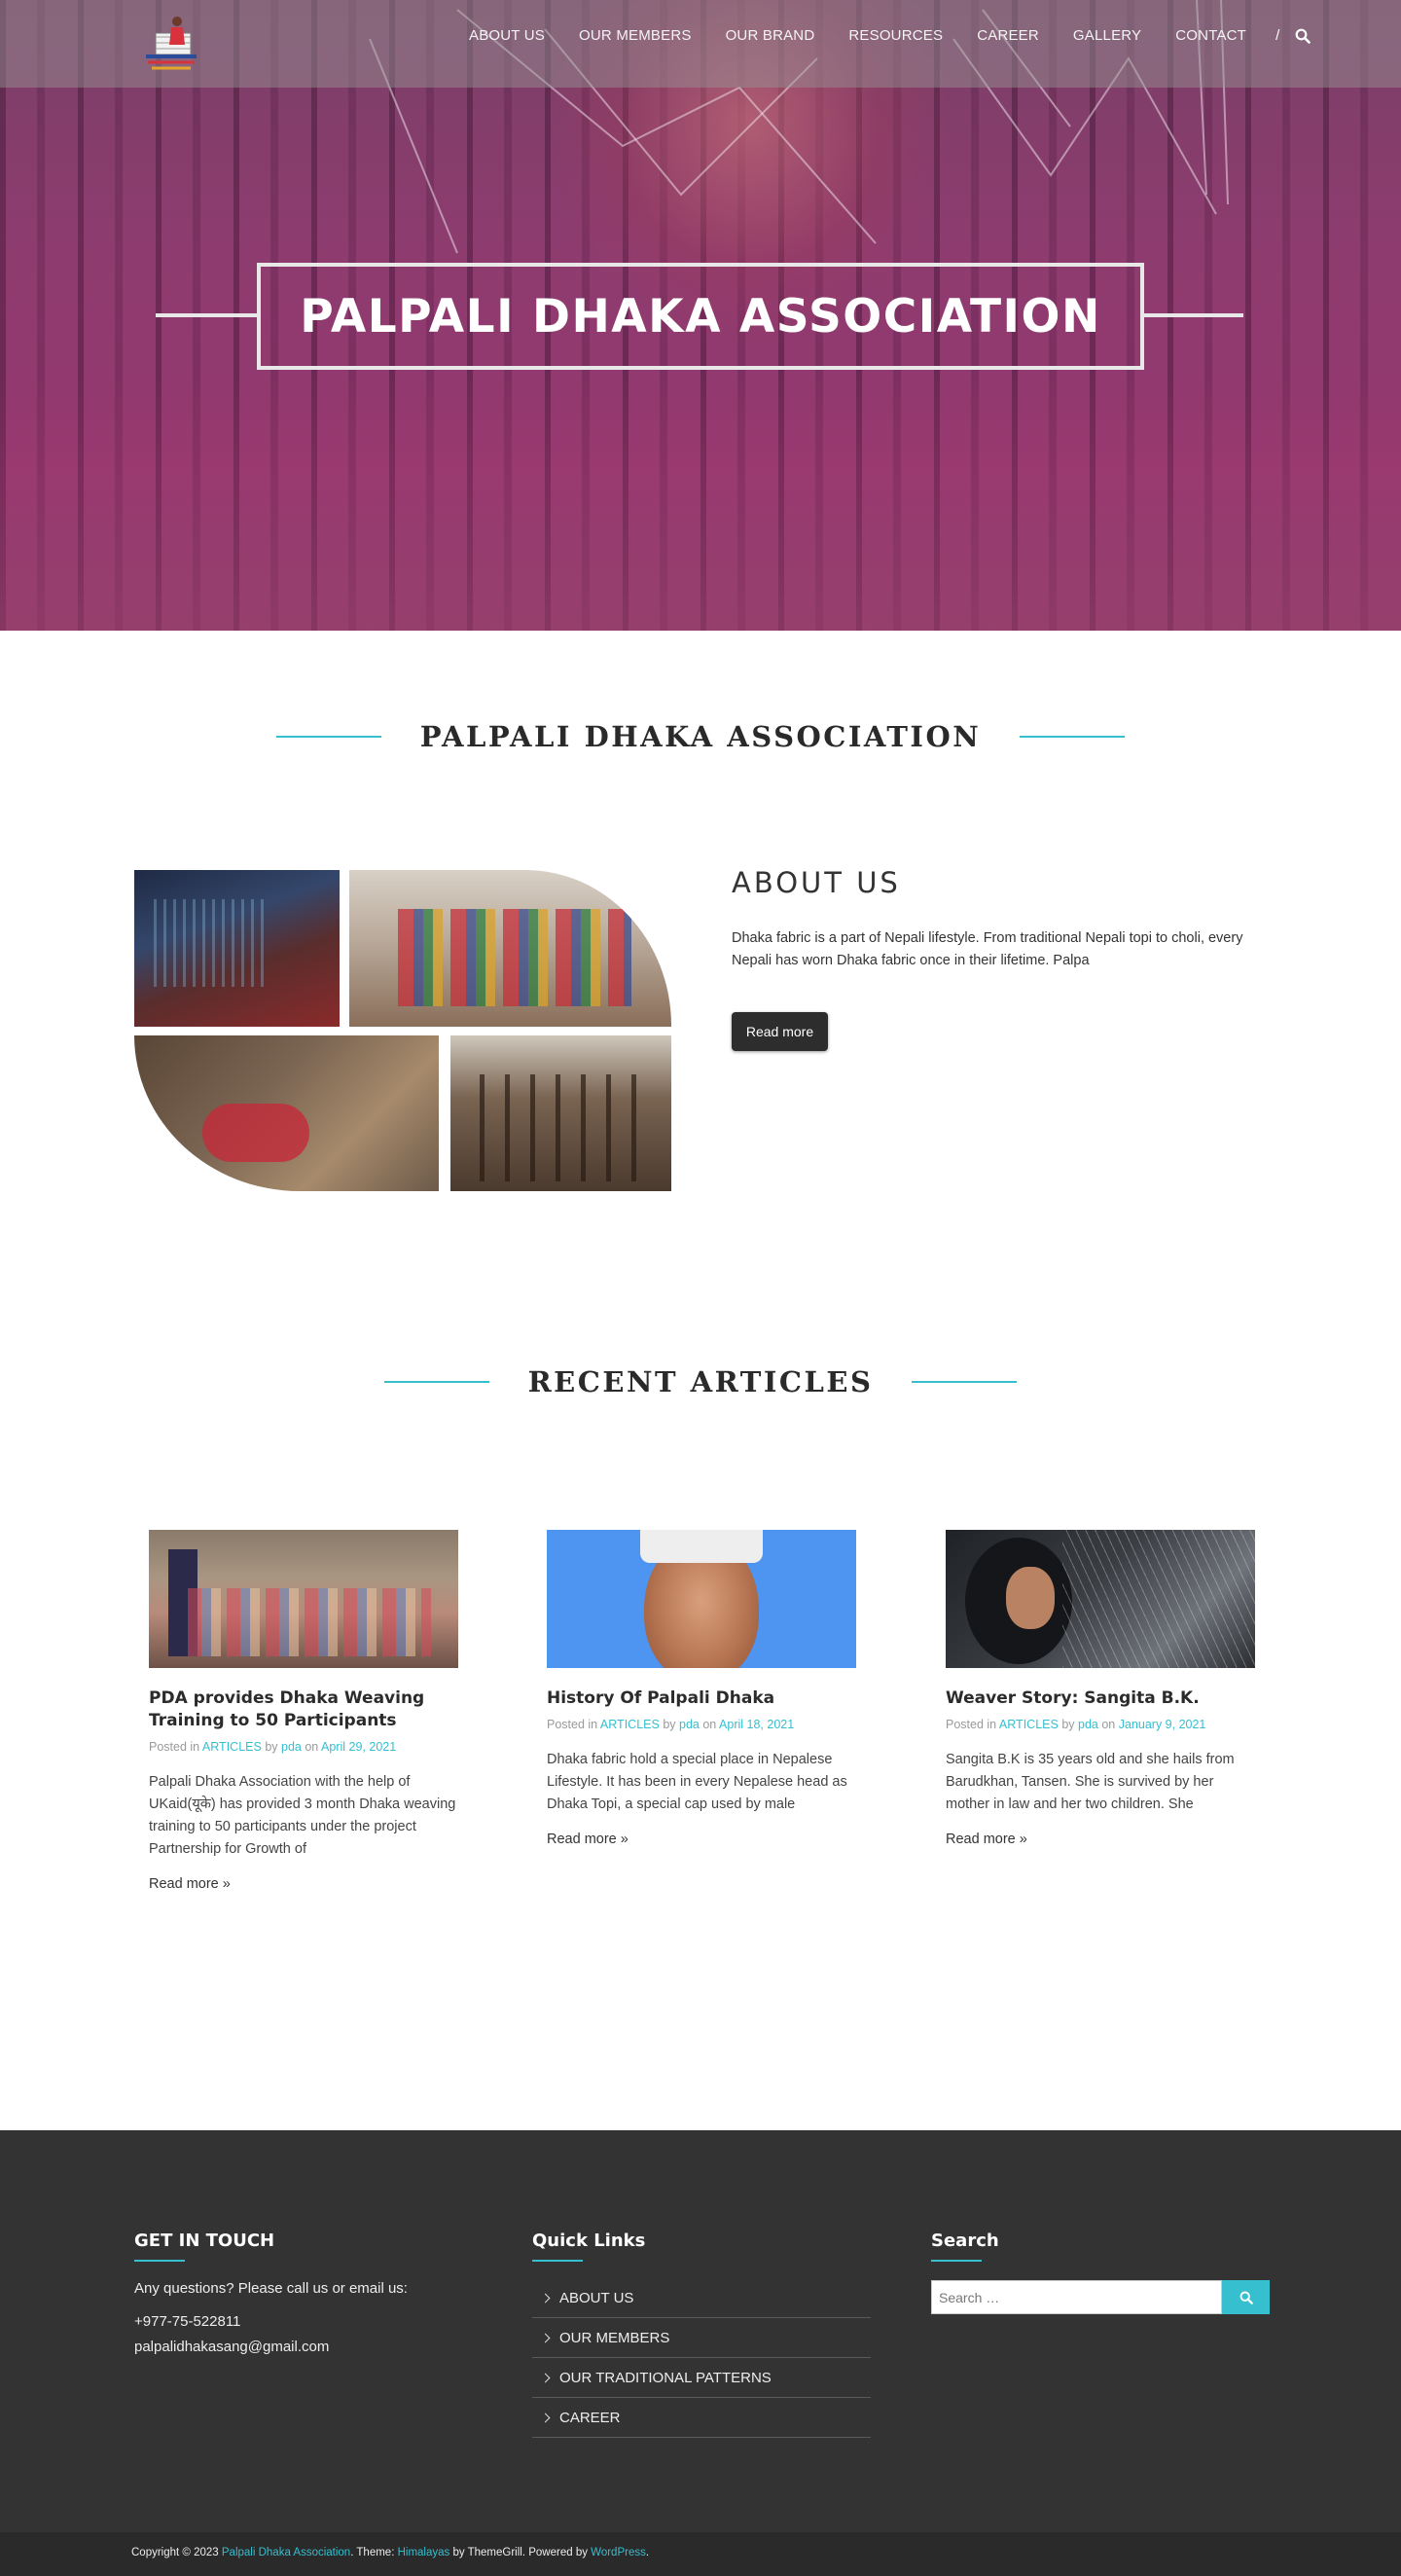 This screenshot has height=2576, width=1401. What do you see at coordinates (1107, 35) in the screenshot?
I see `nav-gallery: GALLERY` at bounding box center [1107, 35].